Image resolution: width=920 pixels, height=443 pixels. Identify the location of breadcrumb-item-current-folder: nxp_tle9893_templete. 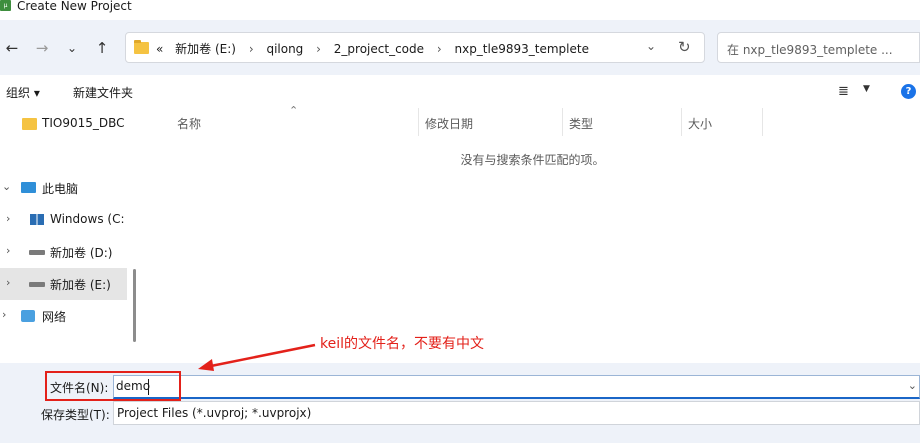
(521, 49).